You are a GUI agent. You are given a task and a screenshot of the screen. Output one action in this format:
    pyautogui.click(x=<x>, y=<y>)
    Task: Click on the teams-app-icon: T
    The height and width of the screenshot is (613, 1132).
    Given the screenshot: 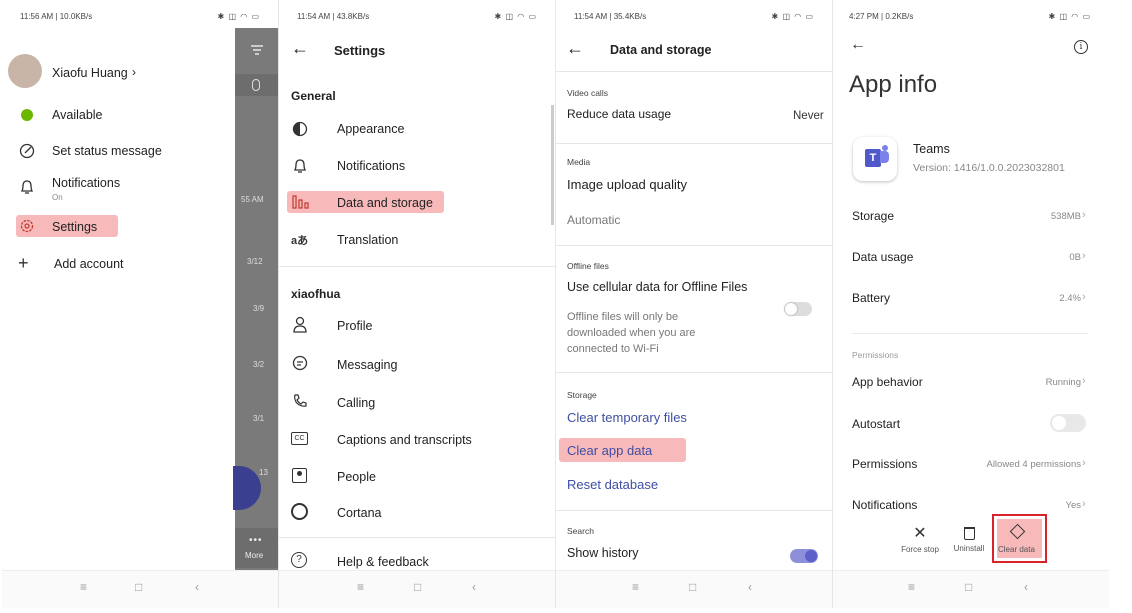 What is the action you would take?
    pyautogui.click(x=875, y=159)
    